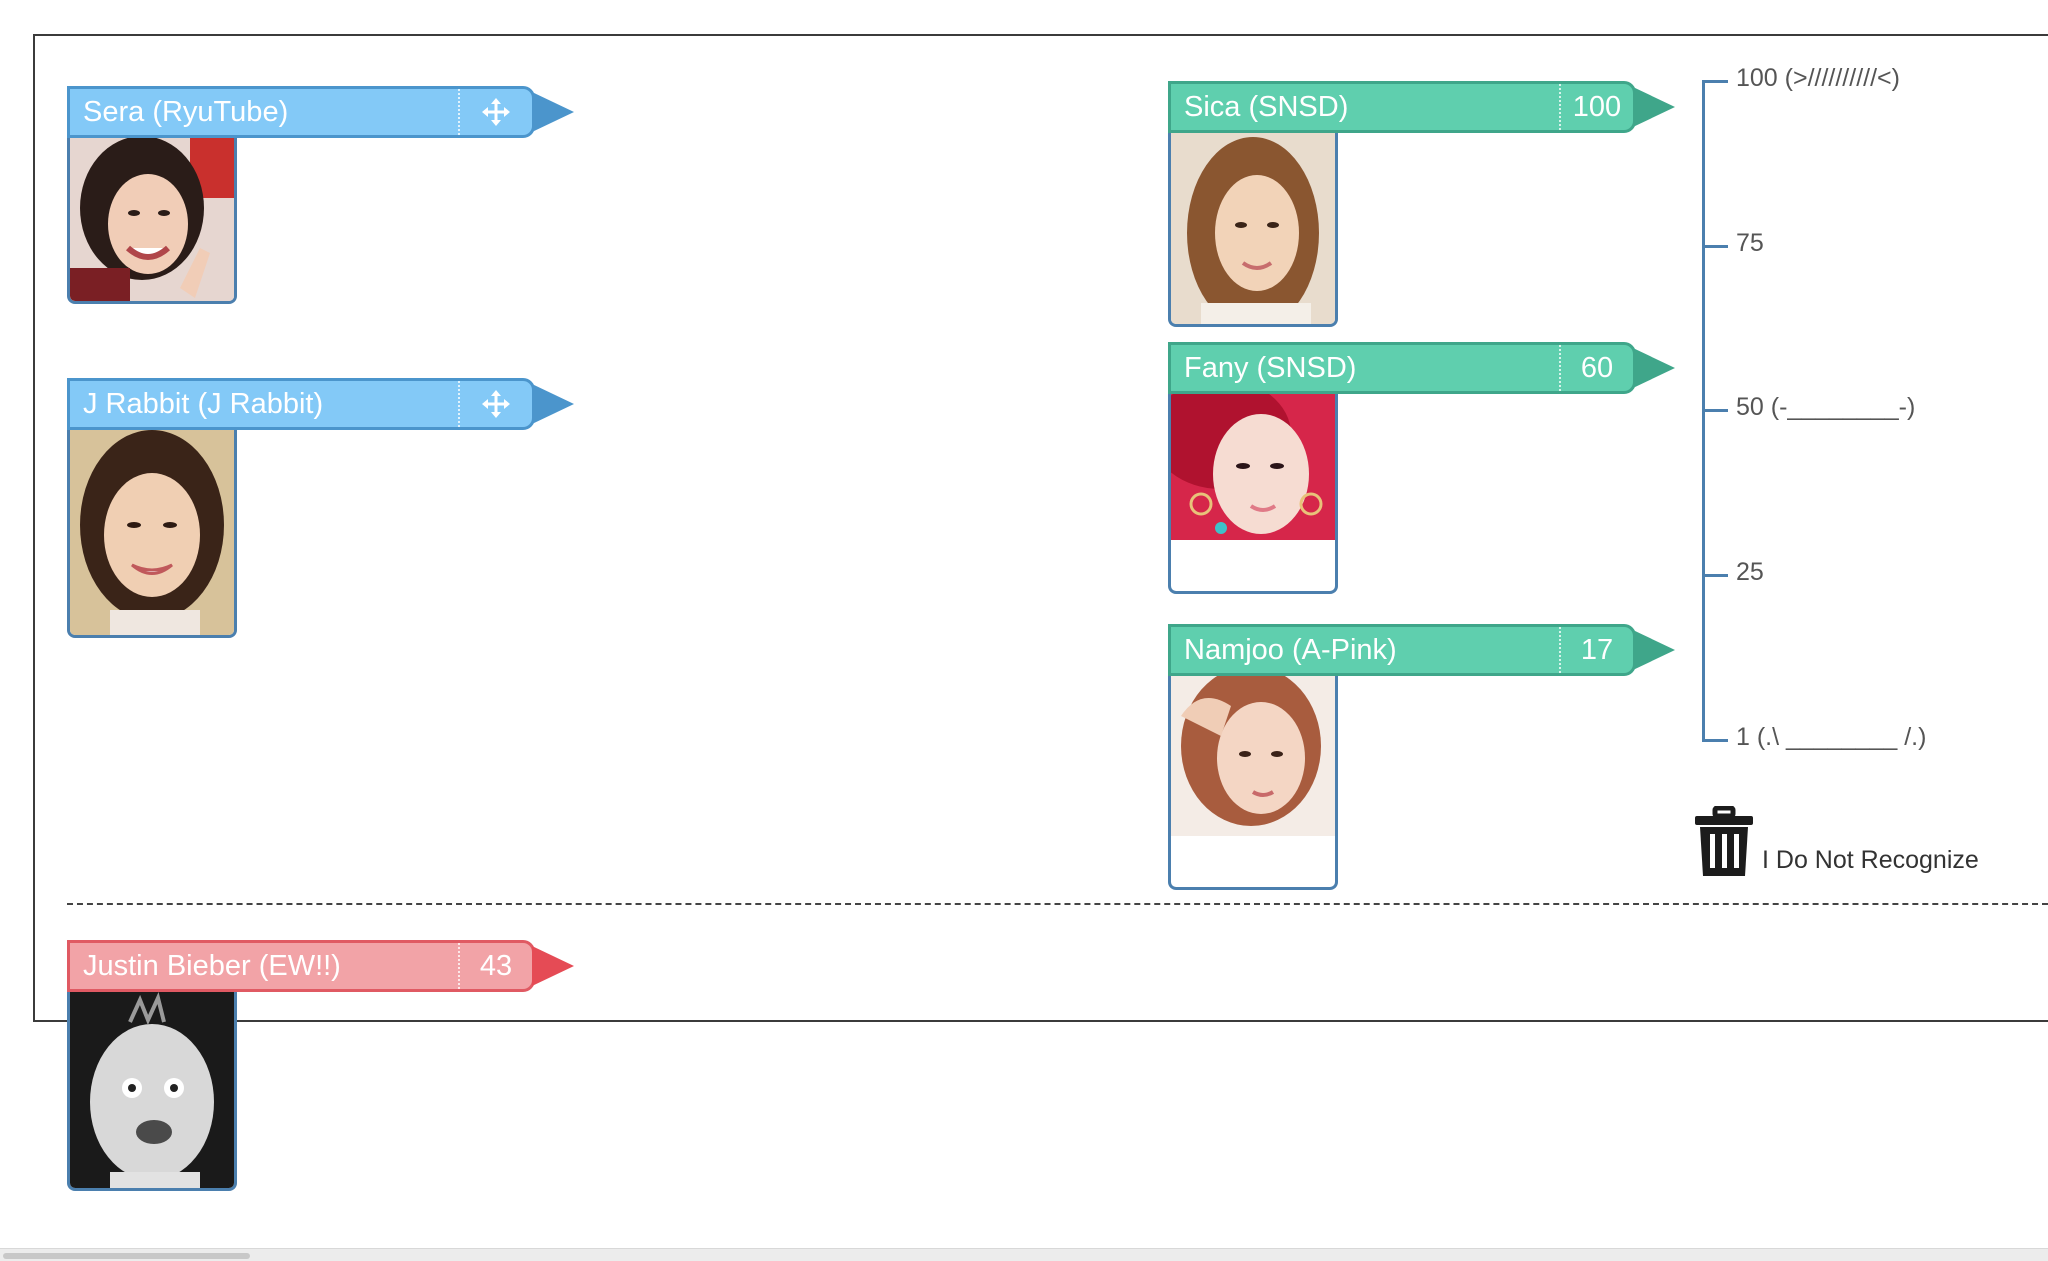  I want to click on horizontal-scrollbar, so click(1024, 1254).